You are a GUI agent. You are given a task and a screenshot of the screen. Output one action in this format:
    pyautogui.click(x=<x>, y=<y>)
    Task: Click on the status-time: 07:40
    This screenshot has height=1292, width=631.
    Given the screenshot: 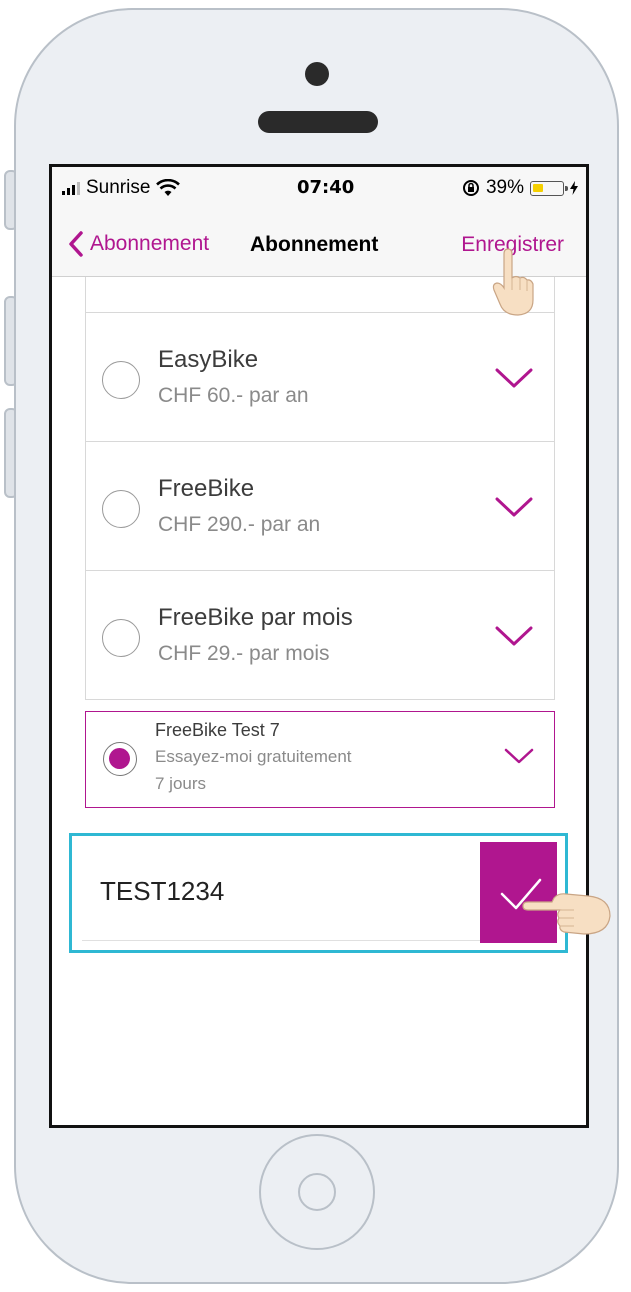 What is the action you would take?
    pyautogui.click(x=326, y=187)
    